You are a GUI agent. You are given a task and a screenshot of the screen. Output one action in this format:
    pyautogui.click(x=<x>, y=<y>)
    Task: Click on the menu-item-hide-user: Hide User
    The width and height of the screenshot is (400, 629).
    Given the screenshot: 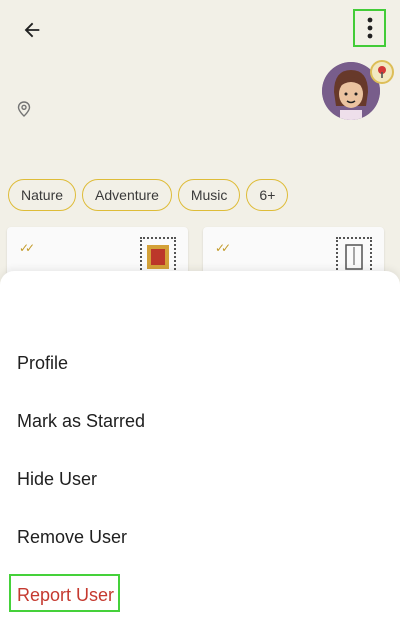 What is the action you would take?
    pyautogui.click(x=57, y=479)
    